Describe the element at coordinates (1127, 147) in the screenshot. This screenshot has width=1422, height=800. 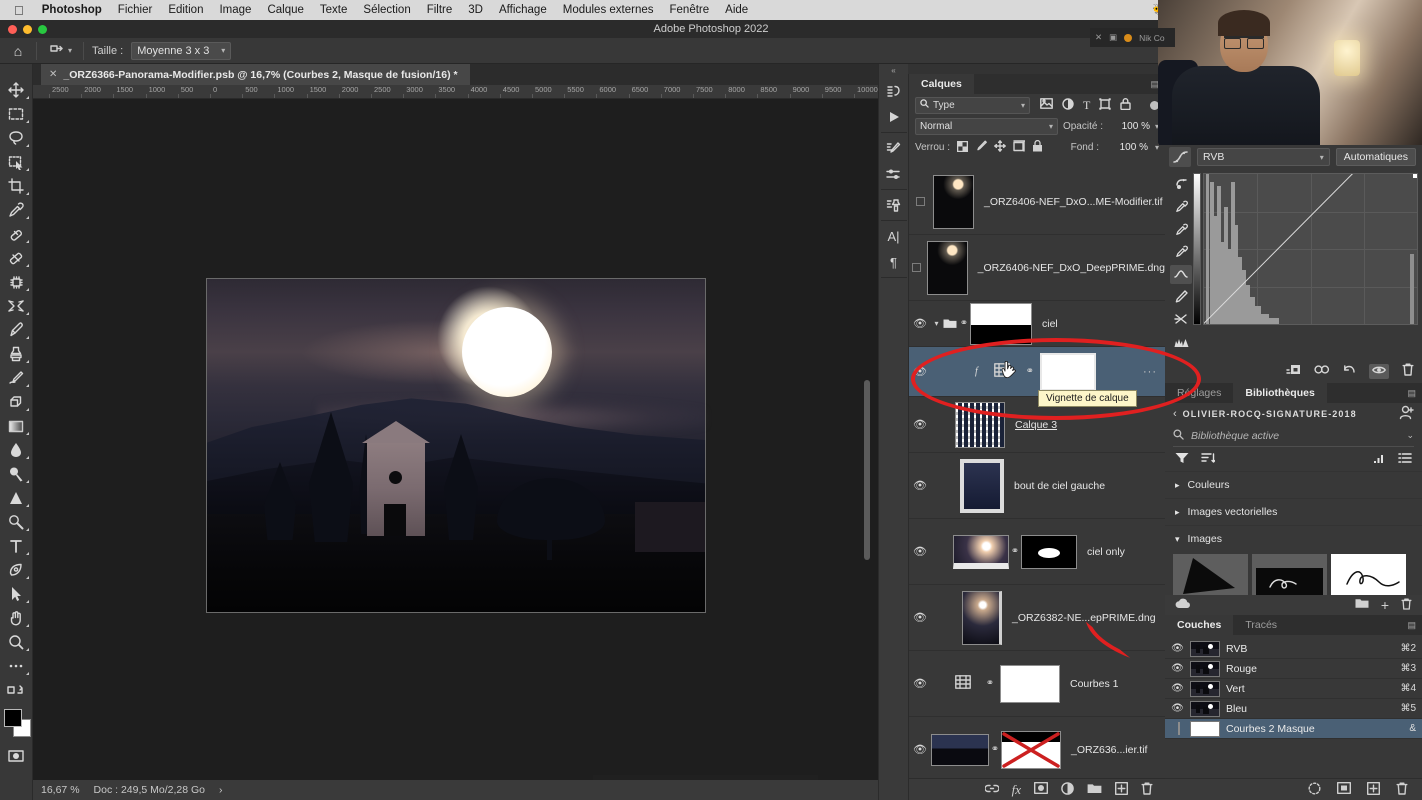
I see `fill-input: 100 %` at that location.